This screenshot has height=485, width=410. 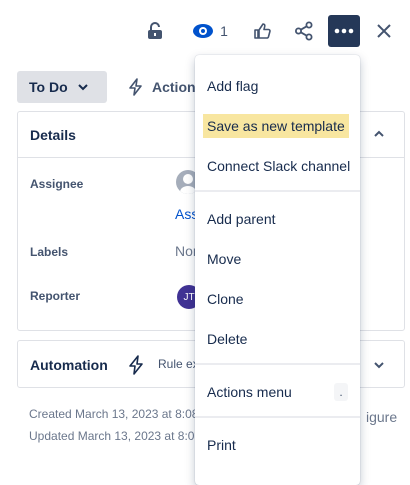 I want to click on created-date: Created March 13, 2023 at 8:08, so click(x=114, y=414).